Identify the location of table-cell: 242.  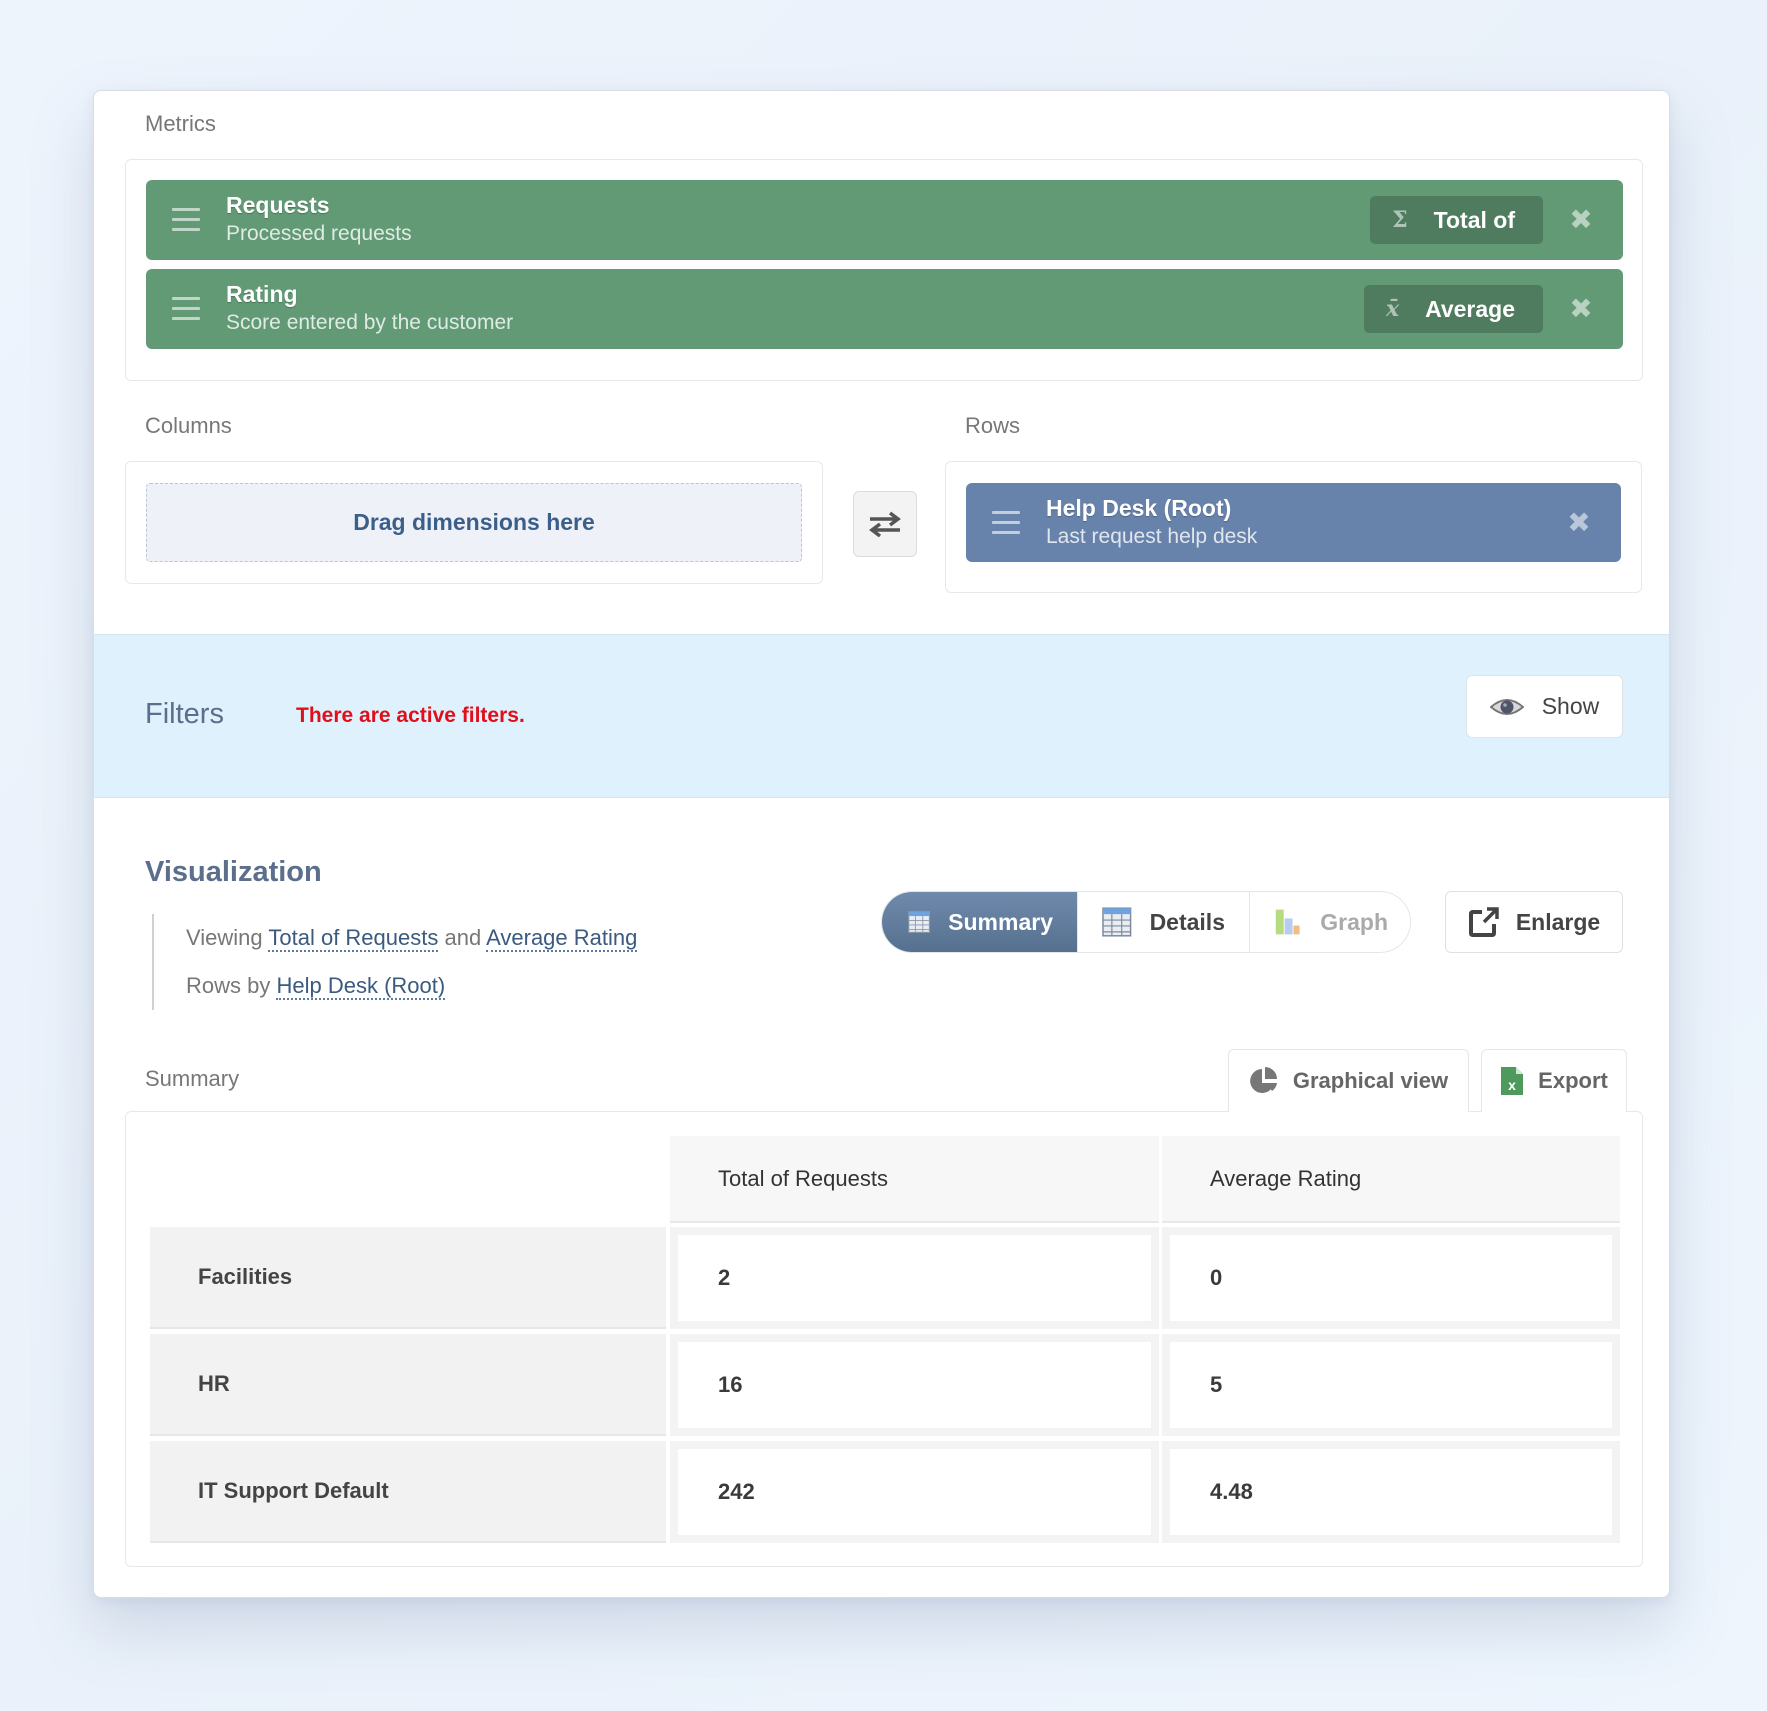
(914, 1492).